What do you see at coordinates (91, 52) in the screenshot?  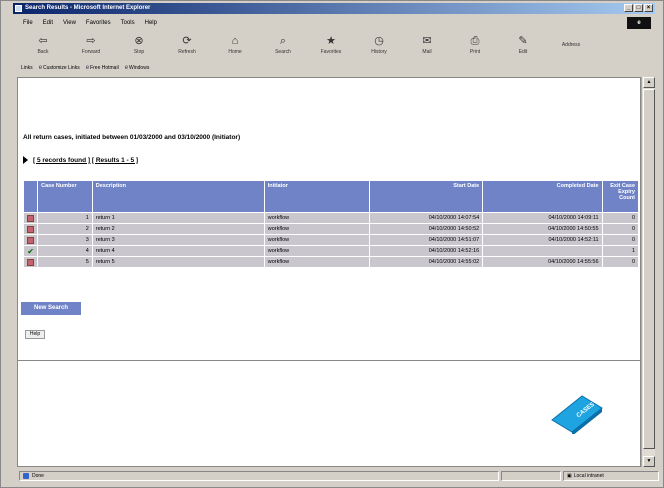 I see `toolbar-label: Forward` at bounding box center [91, 52].